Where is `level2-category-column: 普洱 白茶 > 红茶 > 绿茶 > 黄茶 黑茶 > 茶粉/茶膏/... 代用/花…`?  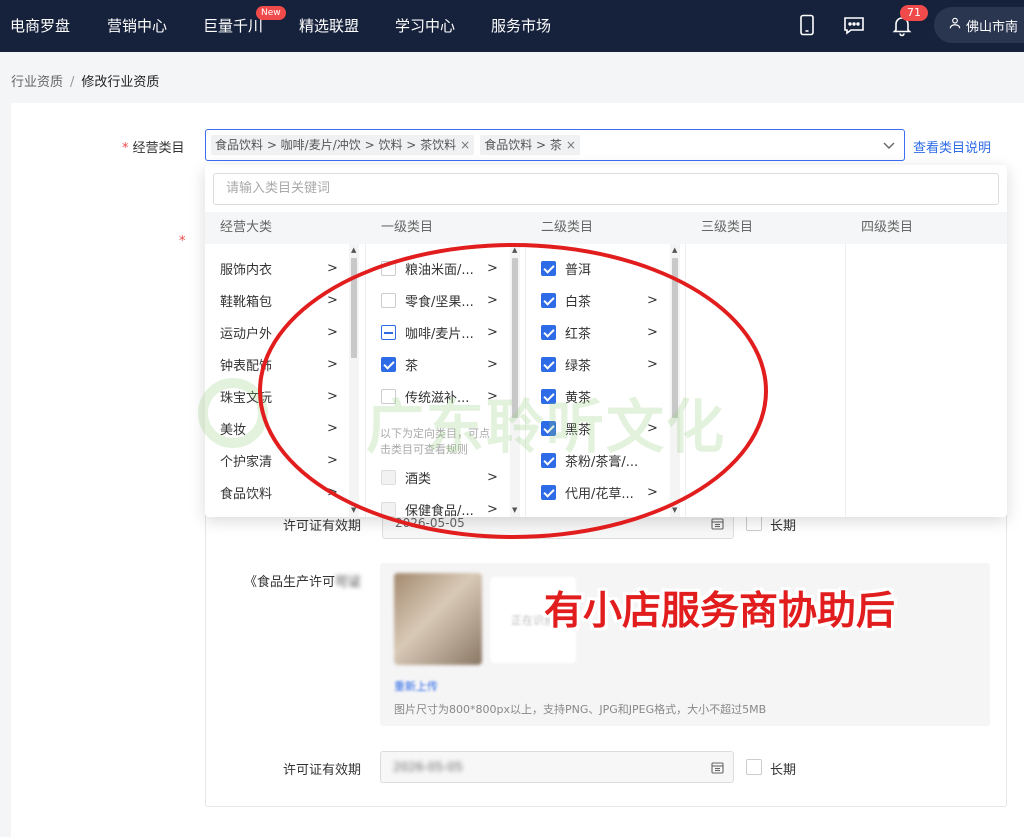
level2-category-column: 普洱 白茶 > 红茶 > 绿茶 > 黄茶 黑茶 > 茶粉/茶膏/... 代用/花… is located at coordinates (606, 380).